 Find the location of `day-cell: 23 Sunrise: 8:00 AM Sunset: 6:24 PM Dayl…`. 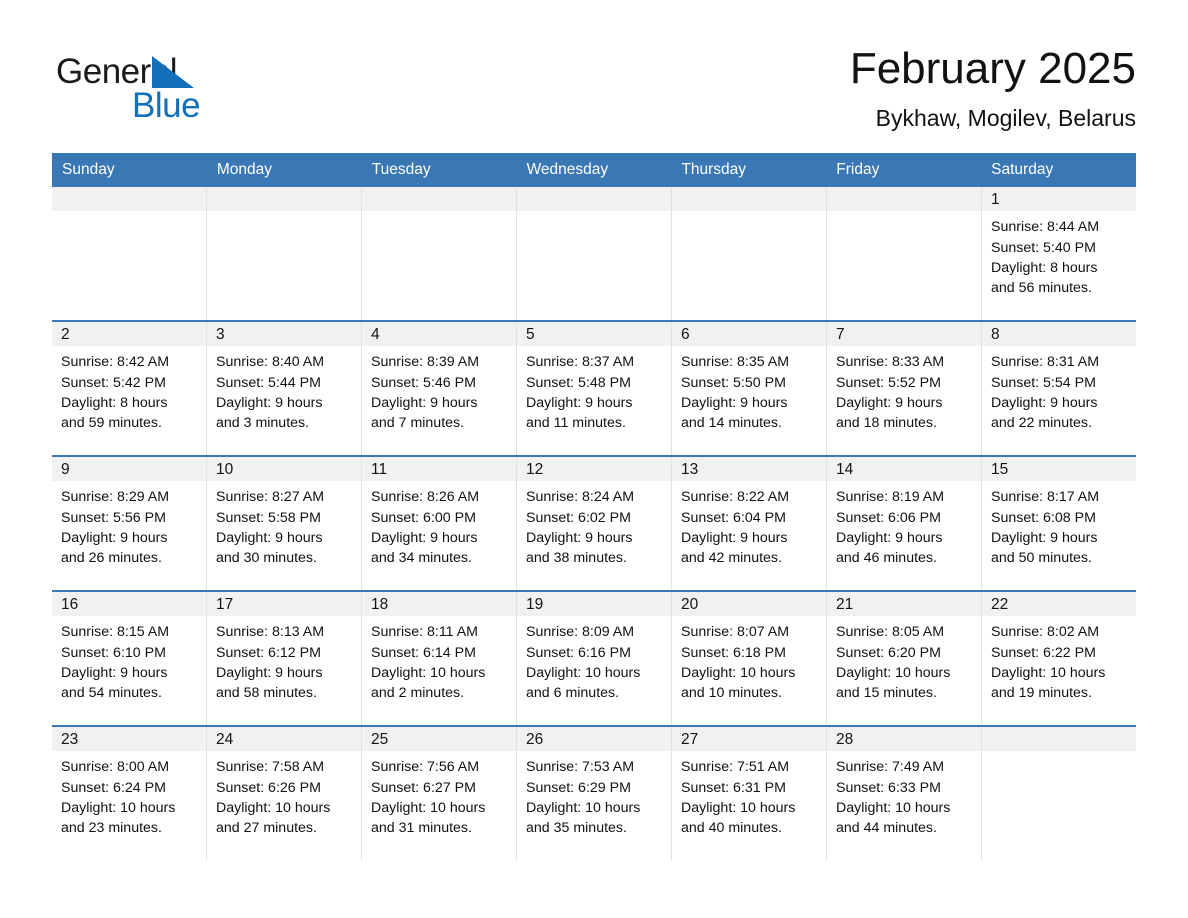

day-cell: 23 Sunrise: 8:00 AM Sunset: 6:24 PM Dayl… is located at coordinates (129, 794).